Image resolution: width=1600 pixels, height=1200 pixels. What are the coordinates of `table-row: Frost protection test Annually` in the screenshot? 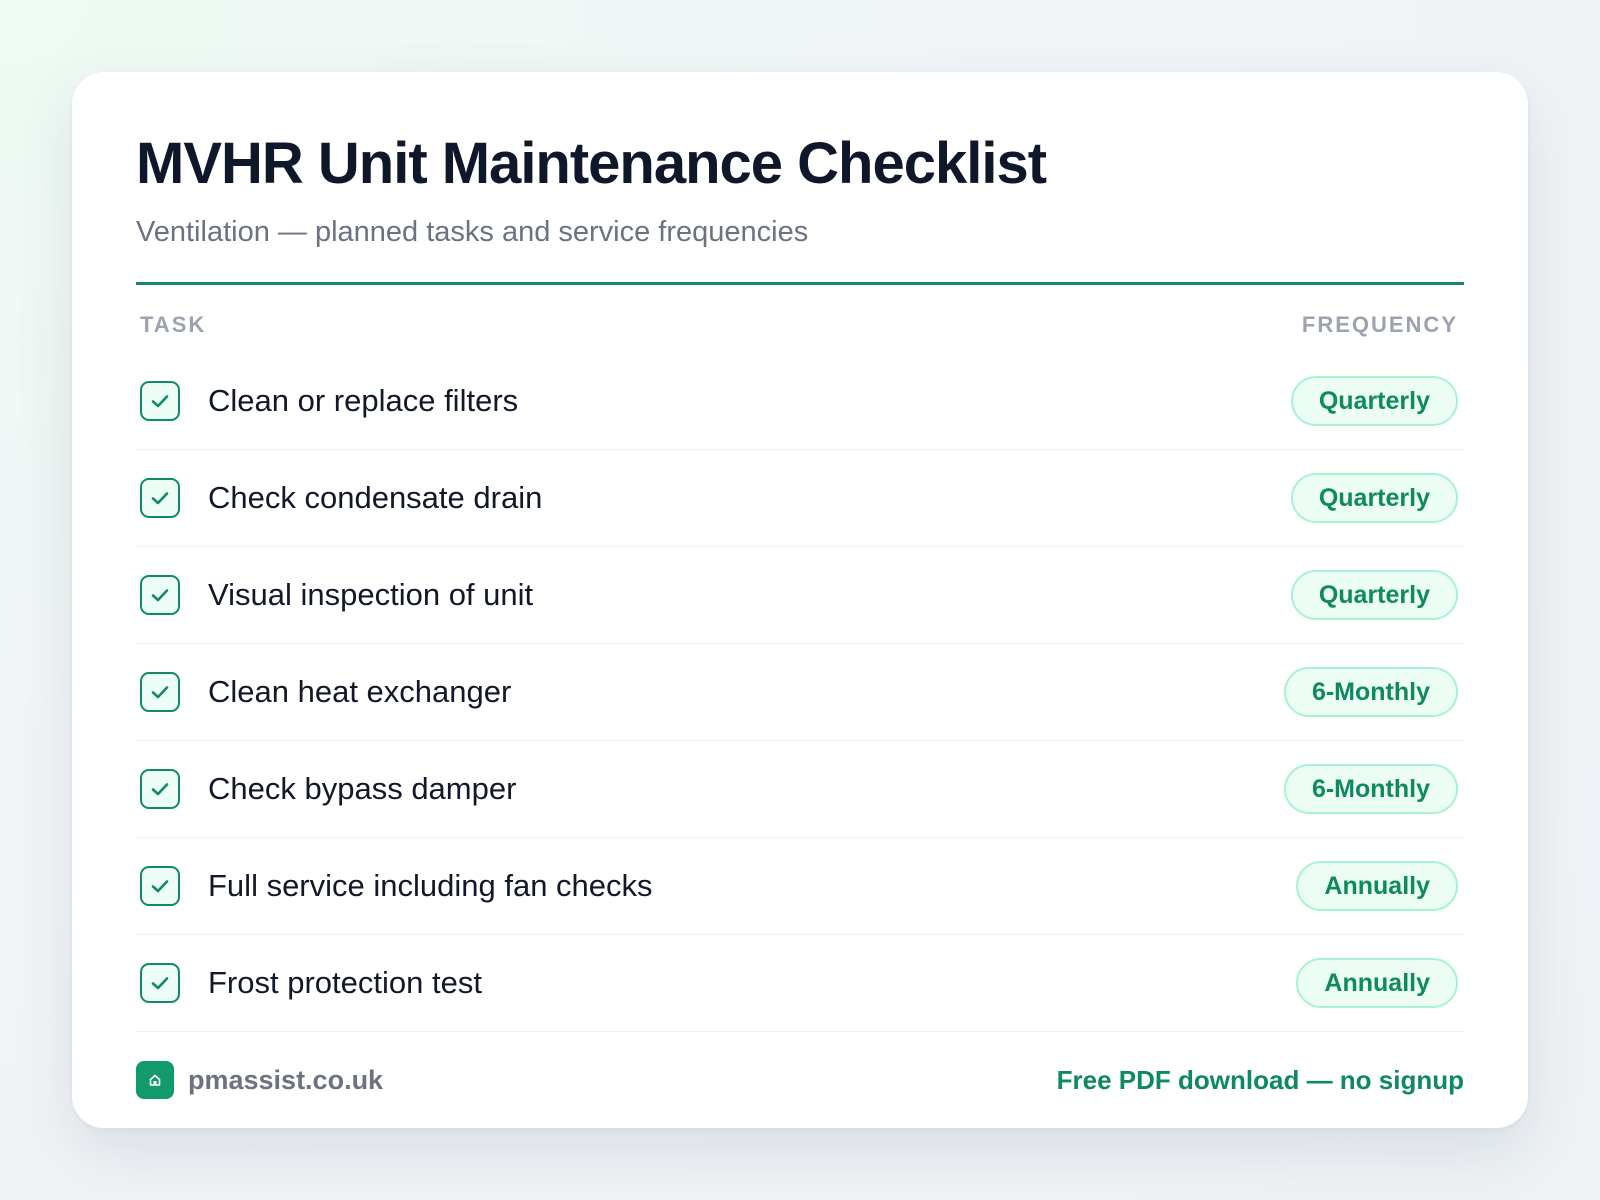 It's located at (800, 983).